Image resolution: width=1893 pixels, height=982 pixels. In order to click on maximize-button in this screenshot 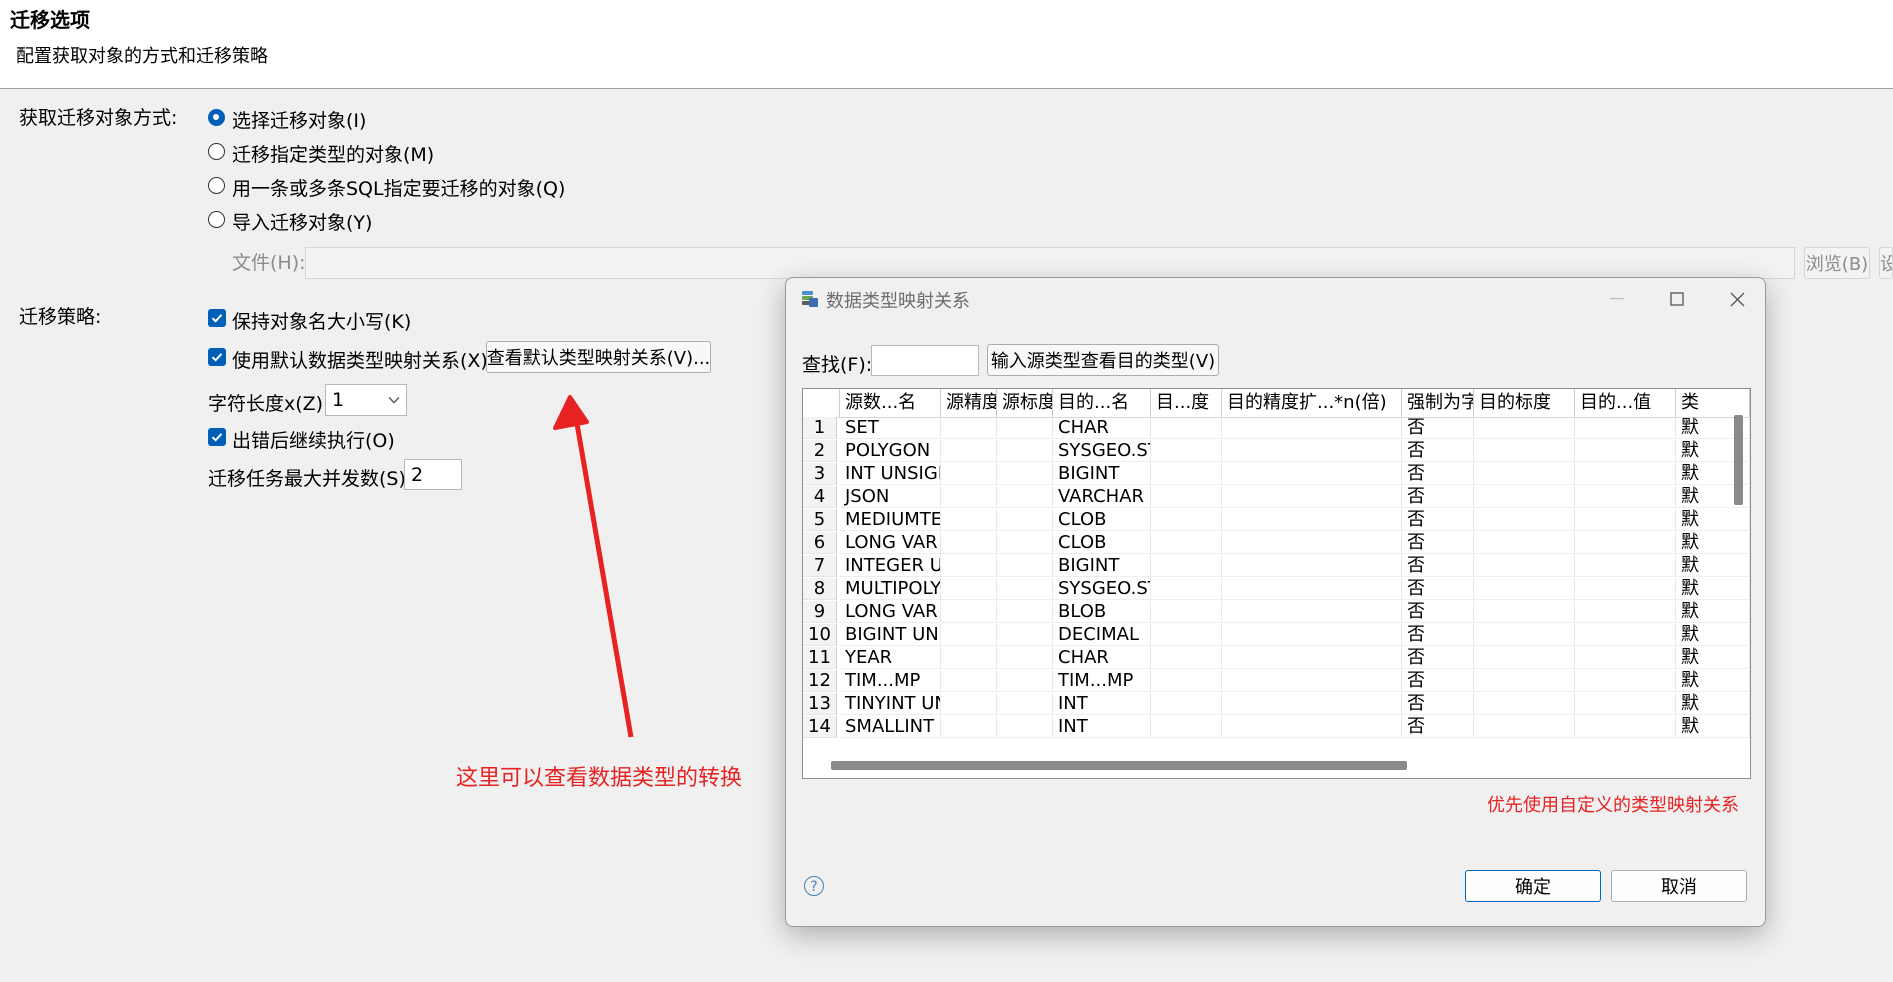, I will do `click(1677, 299)`.